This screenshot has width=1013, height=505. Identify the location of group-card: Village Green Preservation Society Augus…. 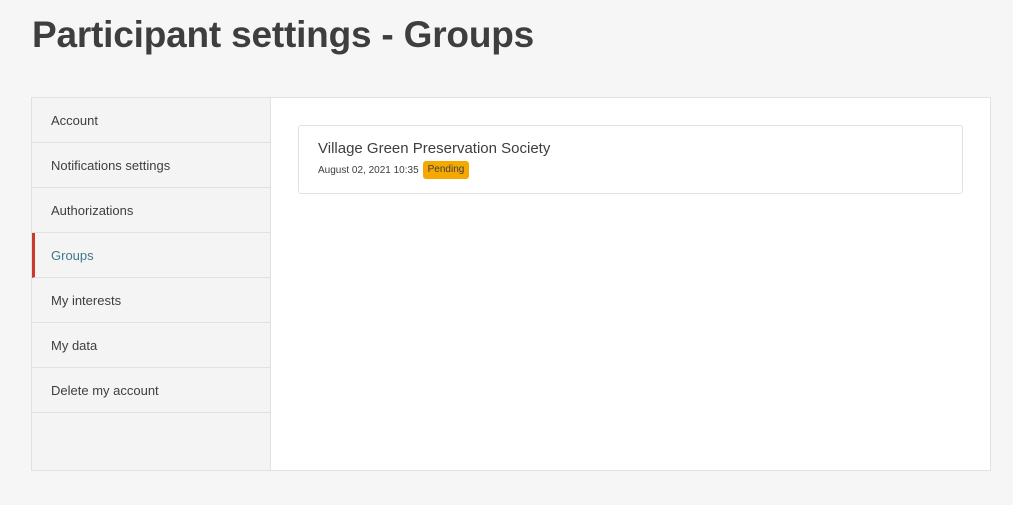
(630, 159).